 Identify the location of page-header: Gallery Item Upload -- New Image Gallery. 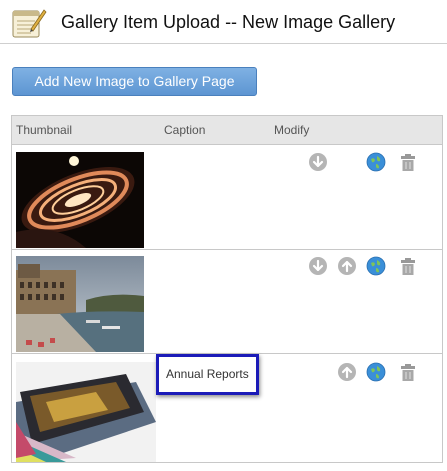
(223, 22).